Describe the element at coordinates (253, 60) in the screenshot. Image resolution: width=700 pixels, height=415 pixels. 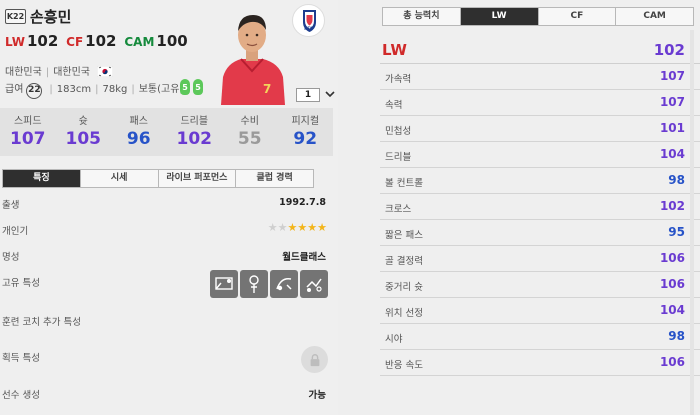
I see `player-photo: 7` at that location.